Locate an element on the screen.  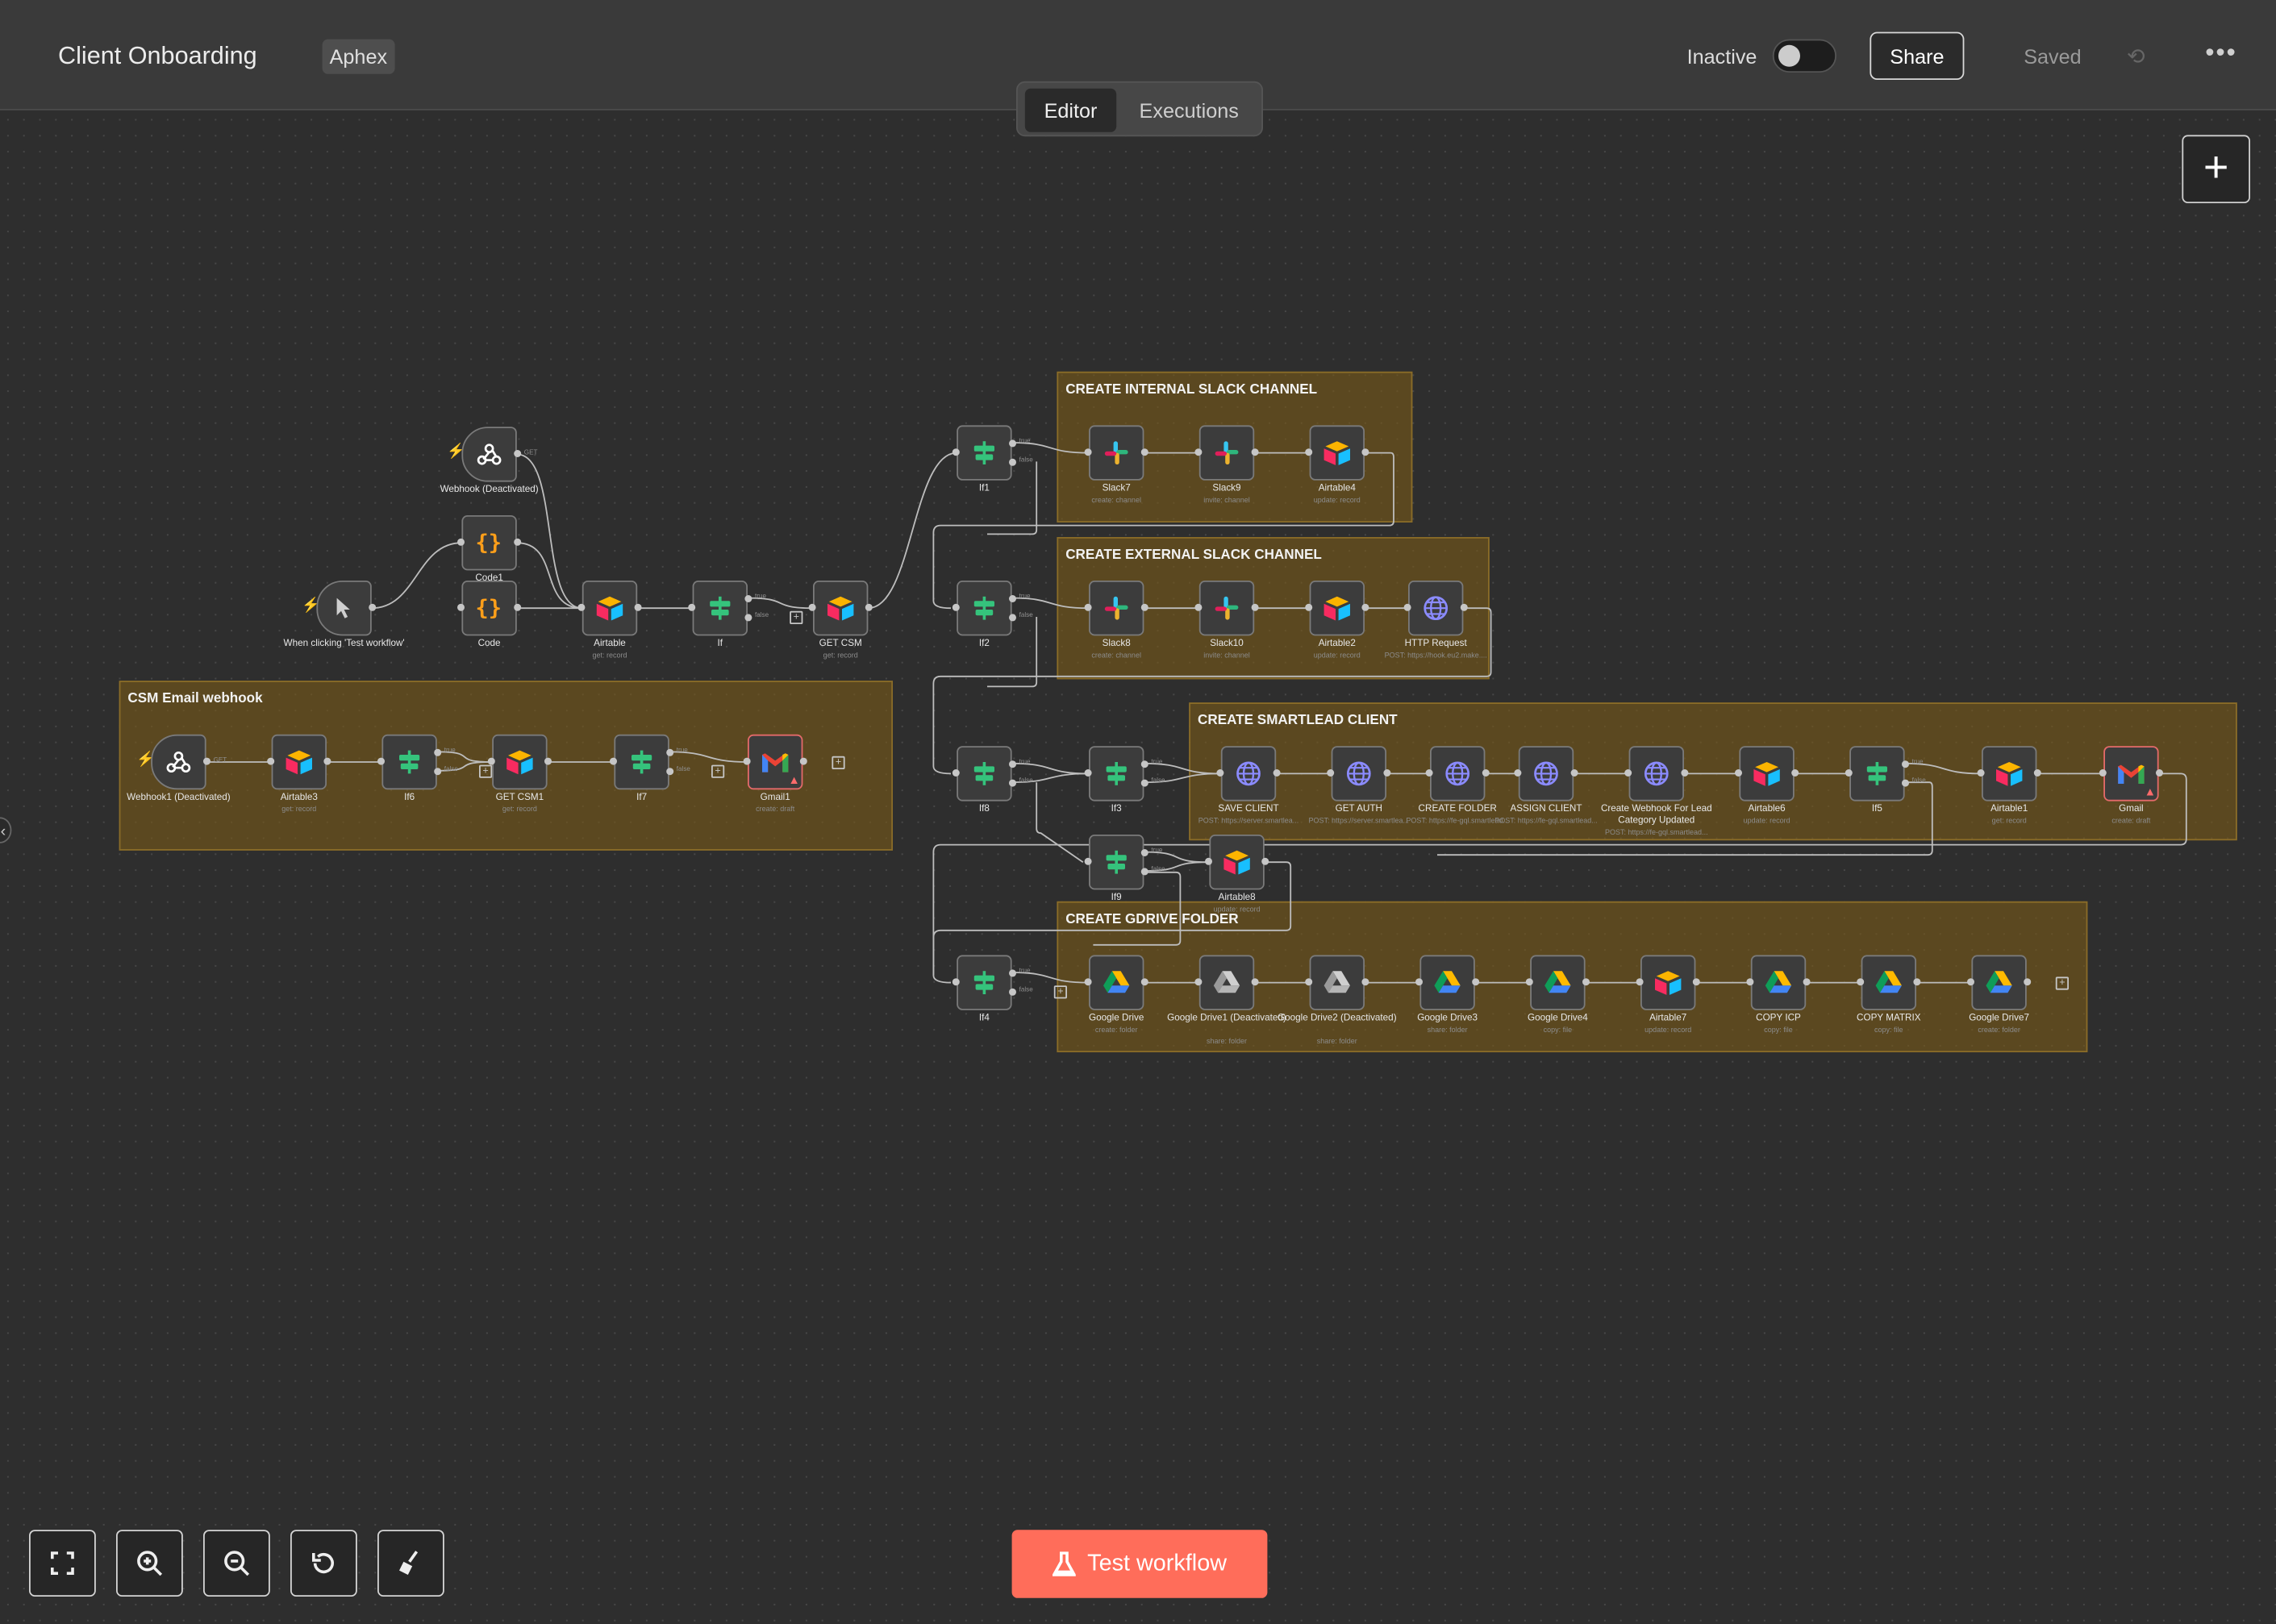
node-createfolder is located at coordinates (1458, 774).